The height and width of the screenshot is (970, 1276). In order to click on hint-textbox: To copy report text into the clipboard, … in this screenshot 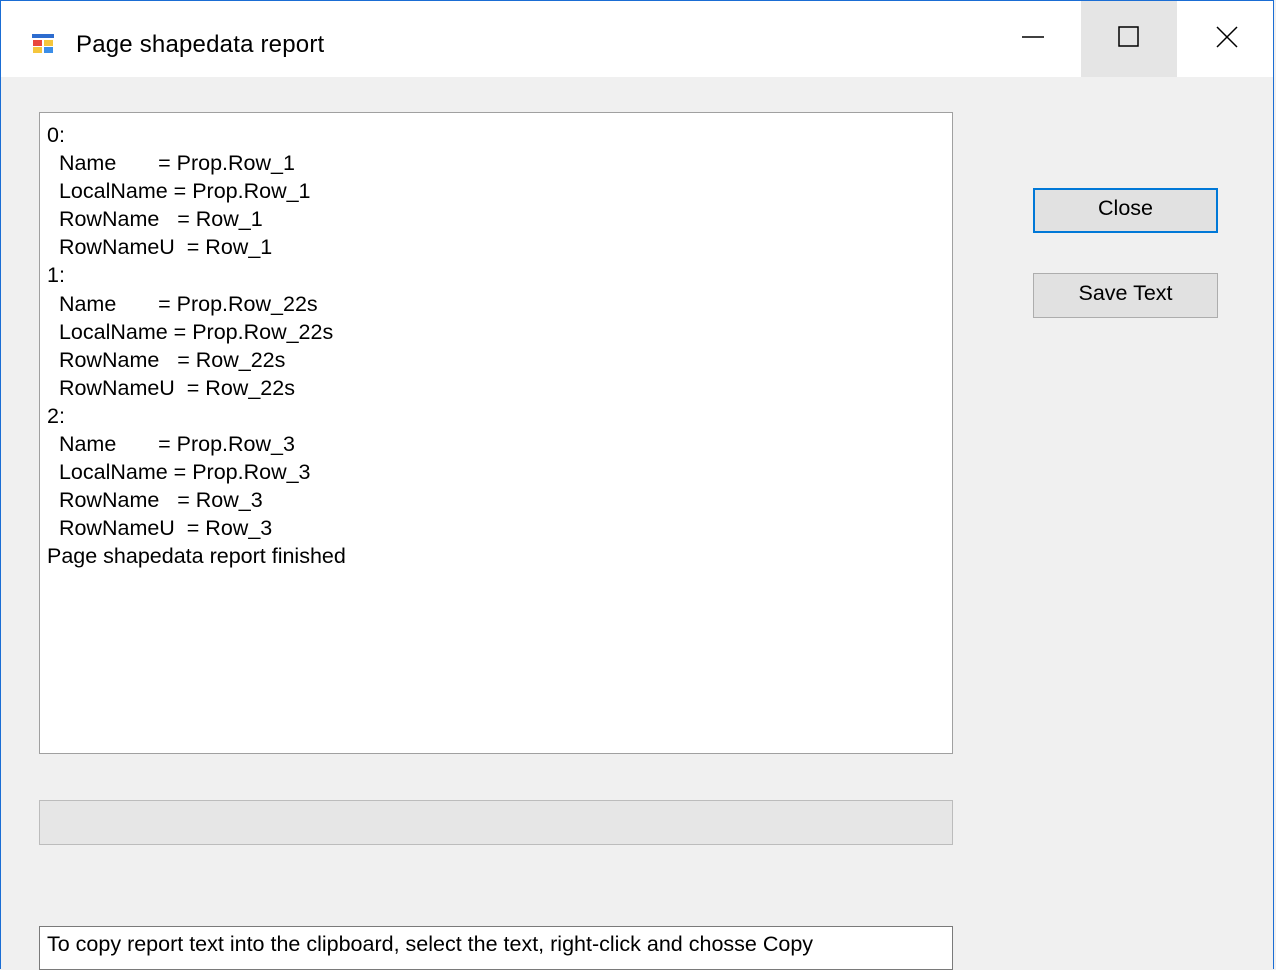, I will do `click(496, 948)`.